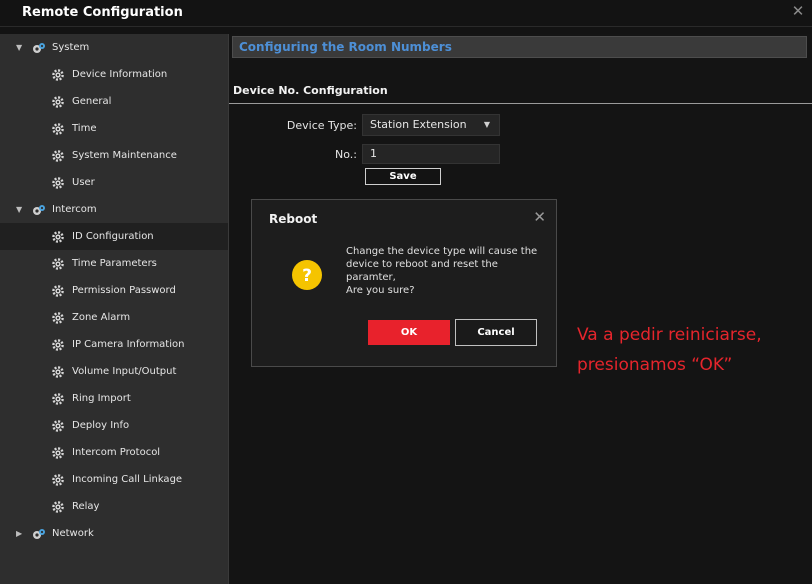 This screenshot has width=812, height=584. Describe the element at coordinates (84, 128) in the screenshot. I see `sidebar-item-label: Time` at that location.